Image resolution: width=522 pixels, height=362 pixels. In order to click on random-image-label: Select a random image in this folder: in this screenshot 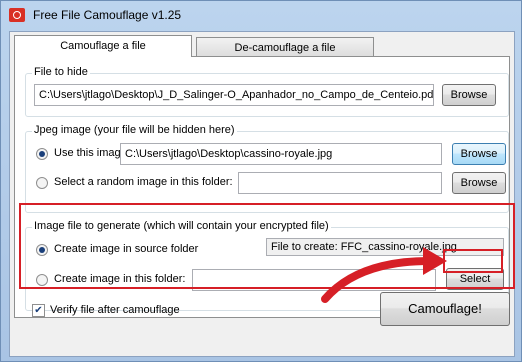, I will do `click(143, 182)`.